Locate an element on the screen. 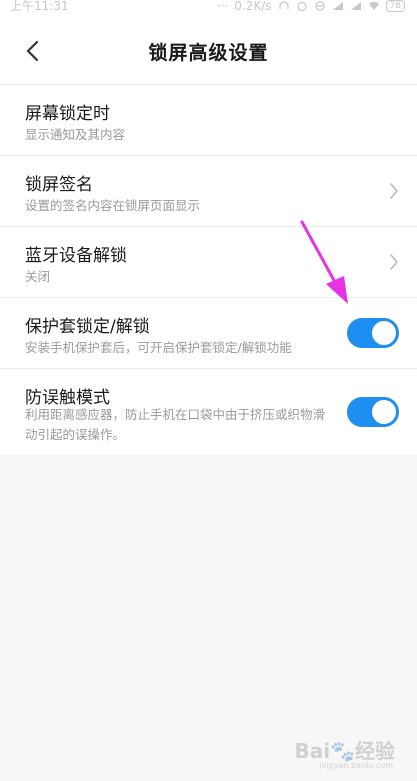  dots-icon: ··· is located at coordinates (222, 6).